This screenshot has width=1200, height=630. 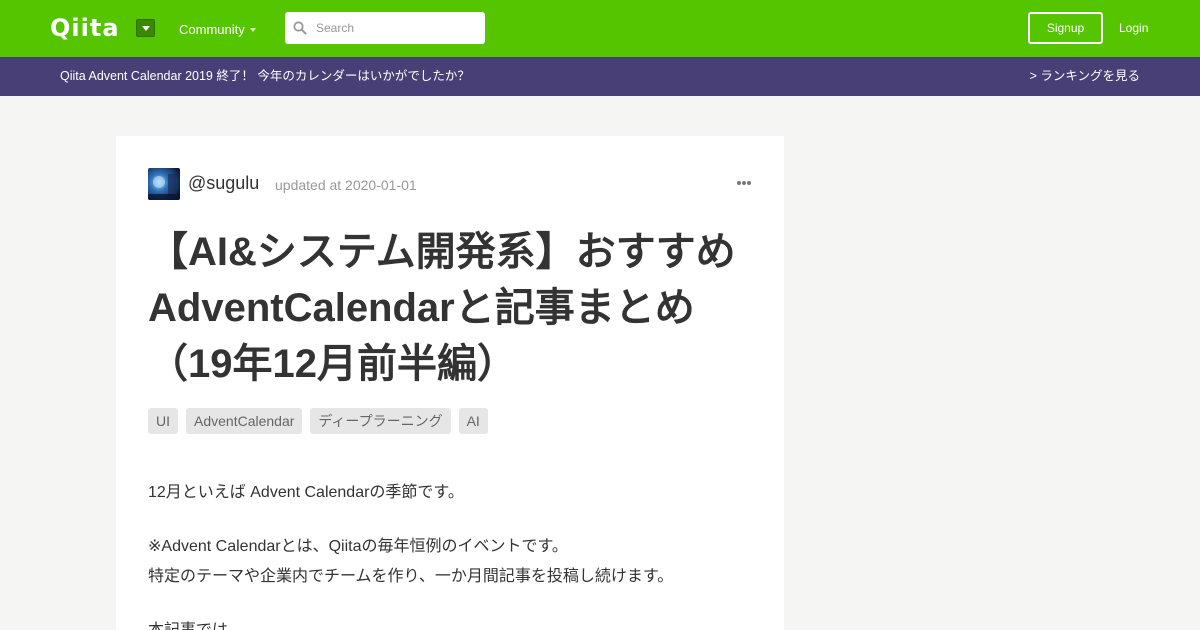 What do you see at coordinates (380, 421) in the screenshot?
I see `tag-deep-learning: ディープラーニング` at bounding box center [380, 421].